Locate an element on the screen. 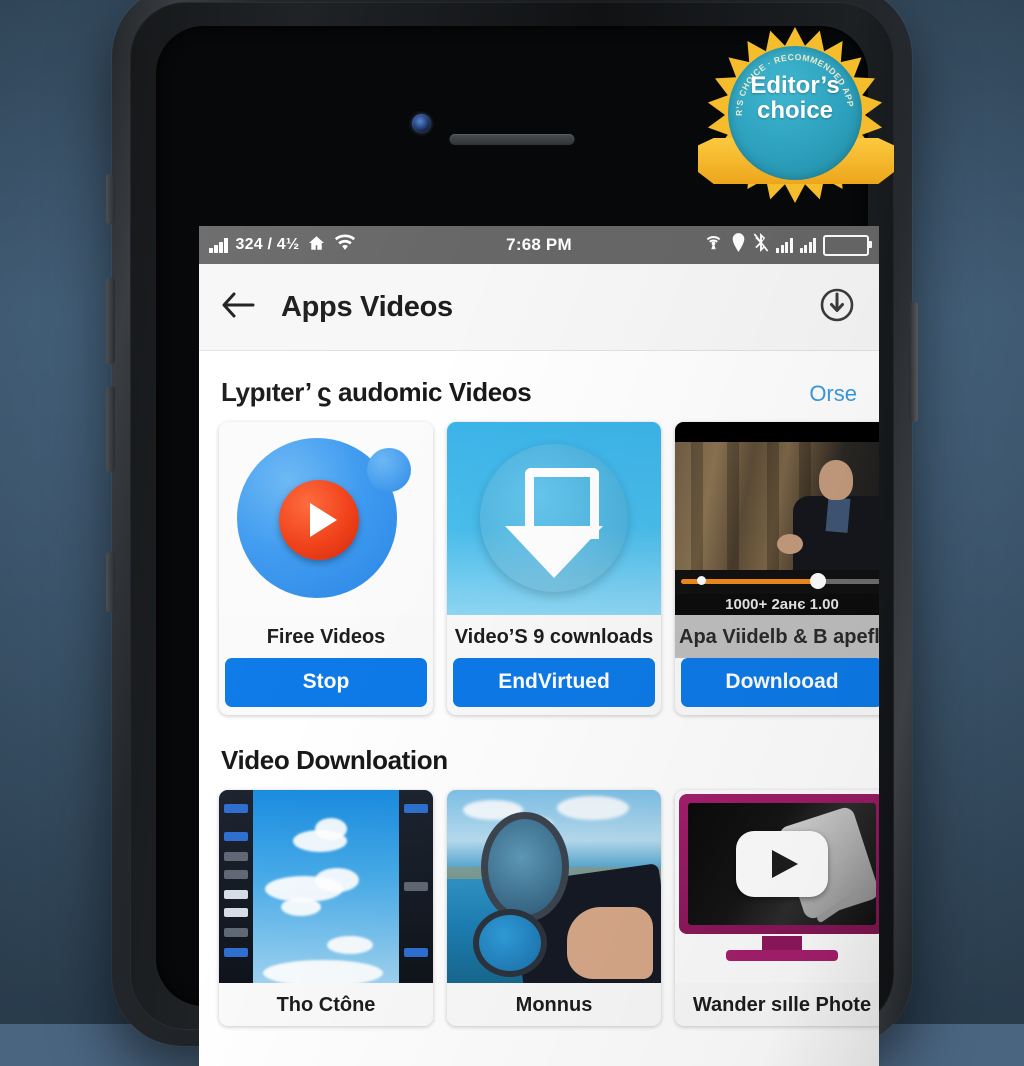  wifi-icon is located at coordinates (345, 245).